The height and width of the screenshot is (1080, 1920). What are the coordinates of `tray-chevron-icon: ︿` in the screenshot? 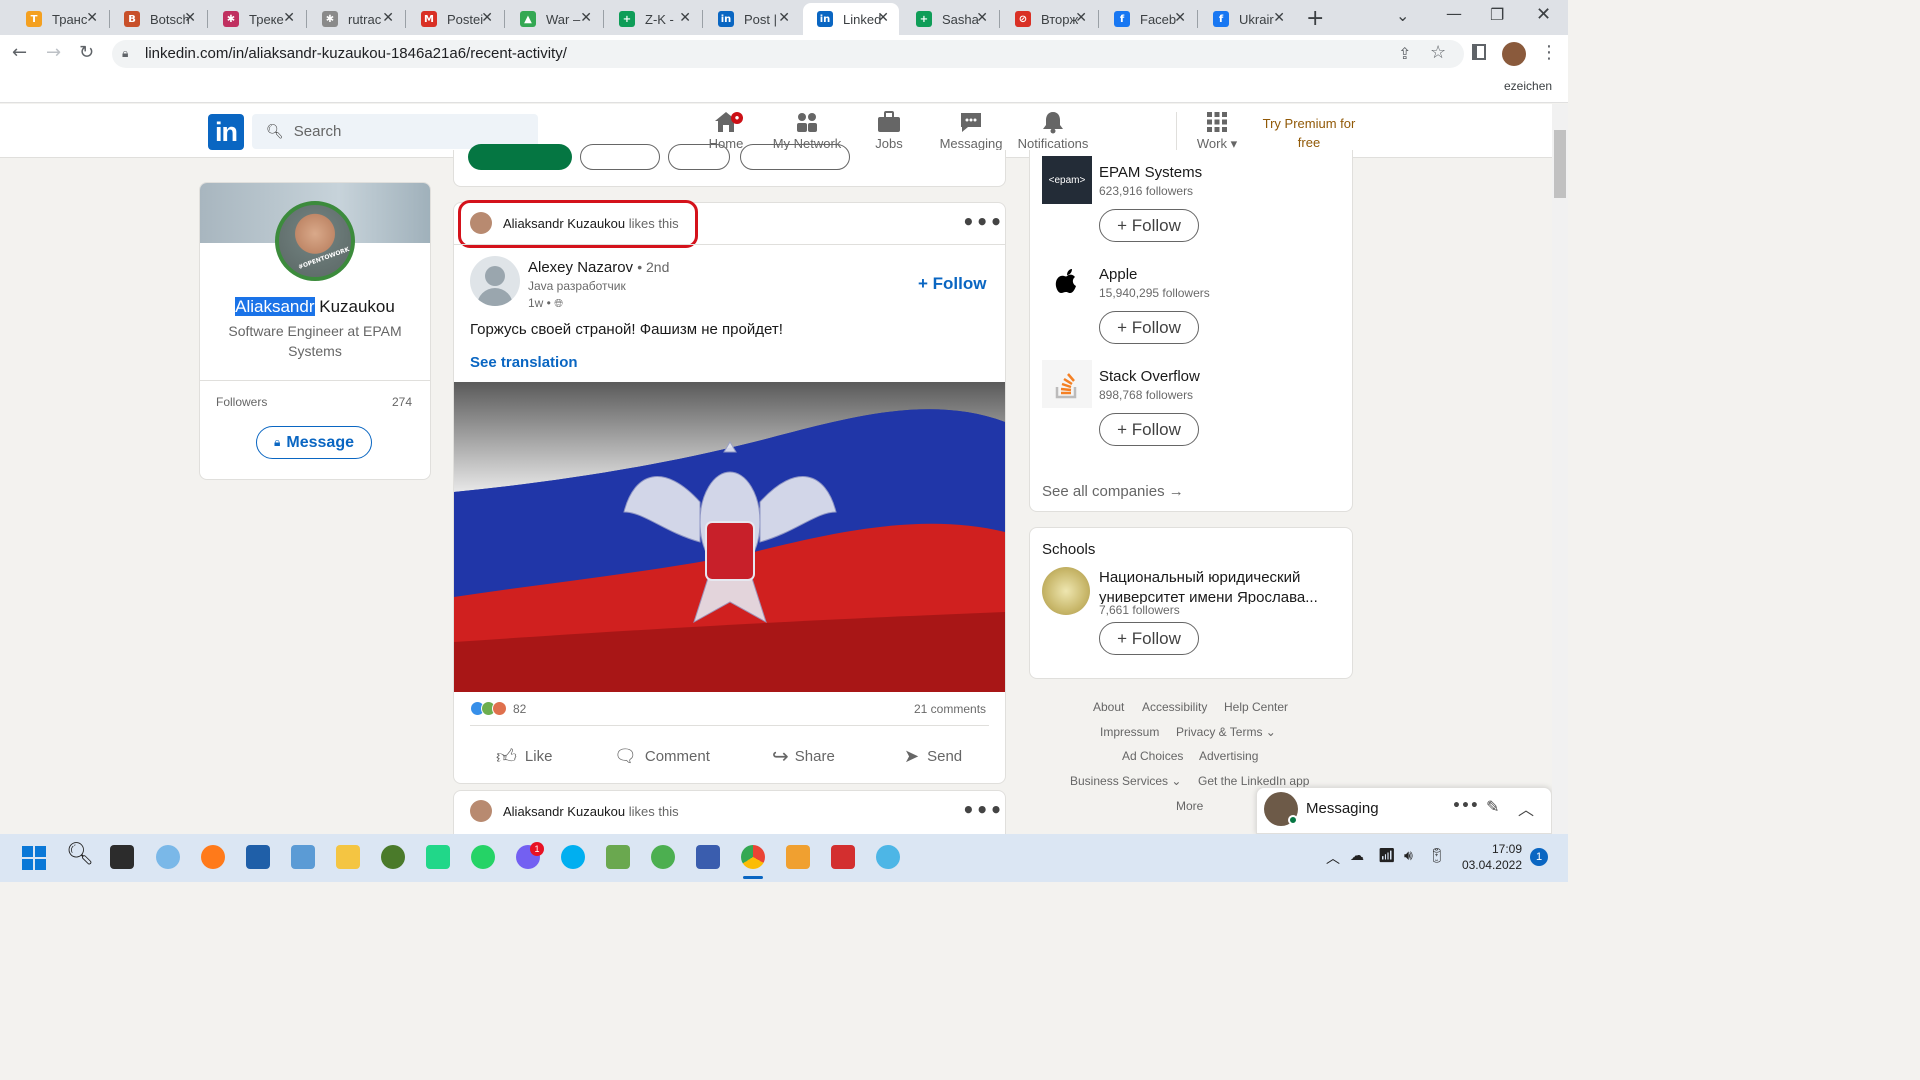 It's located at (1333, 858).